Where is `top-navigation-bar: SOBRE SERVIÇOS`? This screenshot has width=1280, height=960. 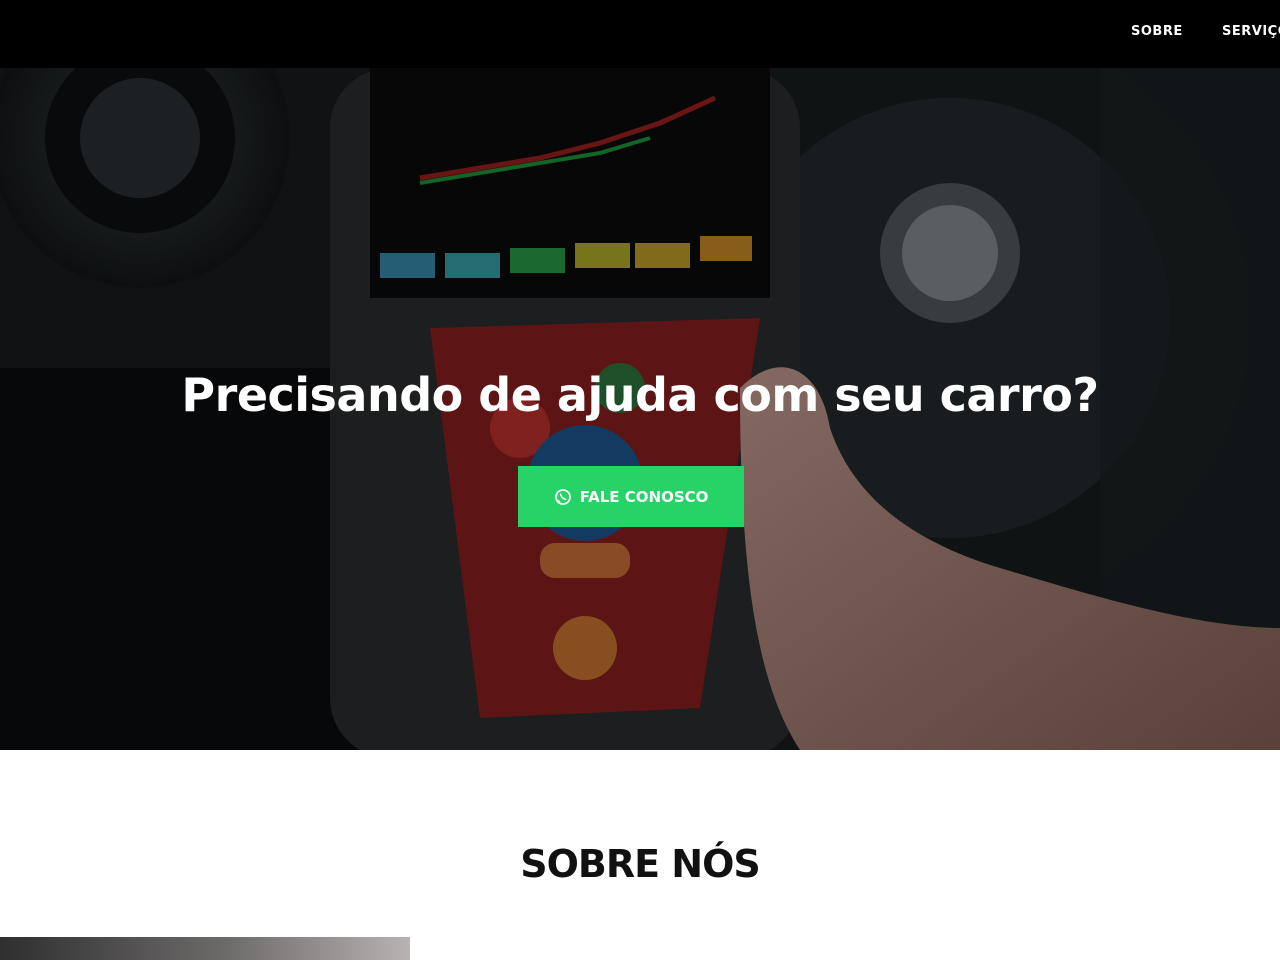
top-navigation-bar: SOBRE SERVIÇOS is located at coordinates (640, 34).